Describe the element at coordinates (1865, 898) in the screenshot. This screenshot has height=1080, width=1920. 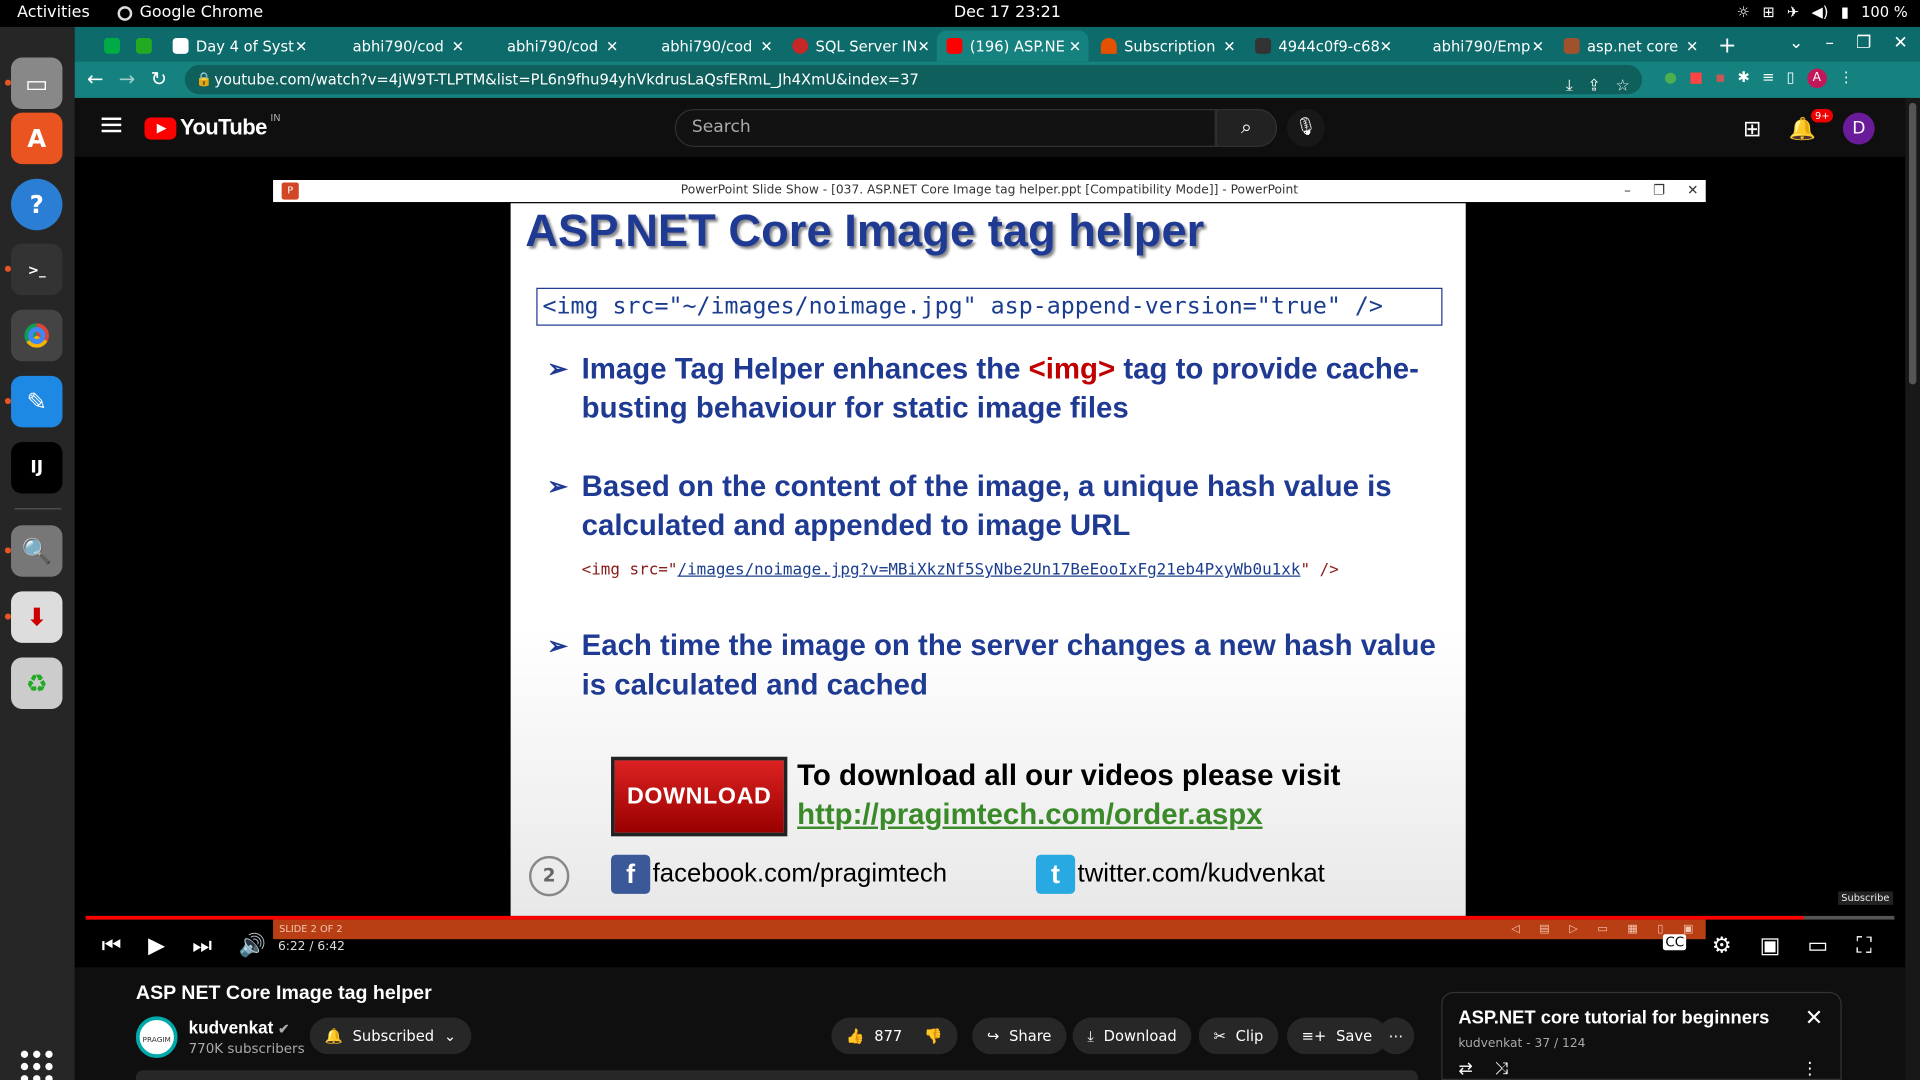
I see `subscribe-watermark: Subscribe` at that location.